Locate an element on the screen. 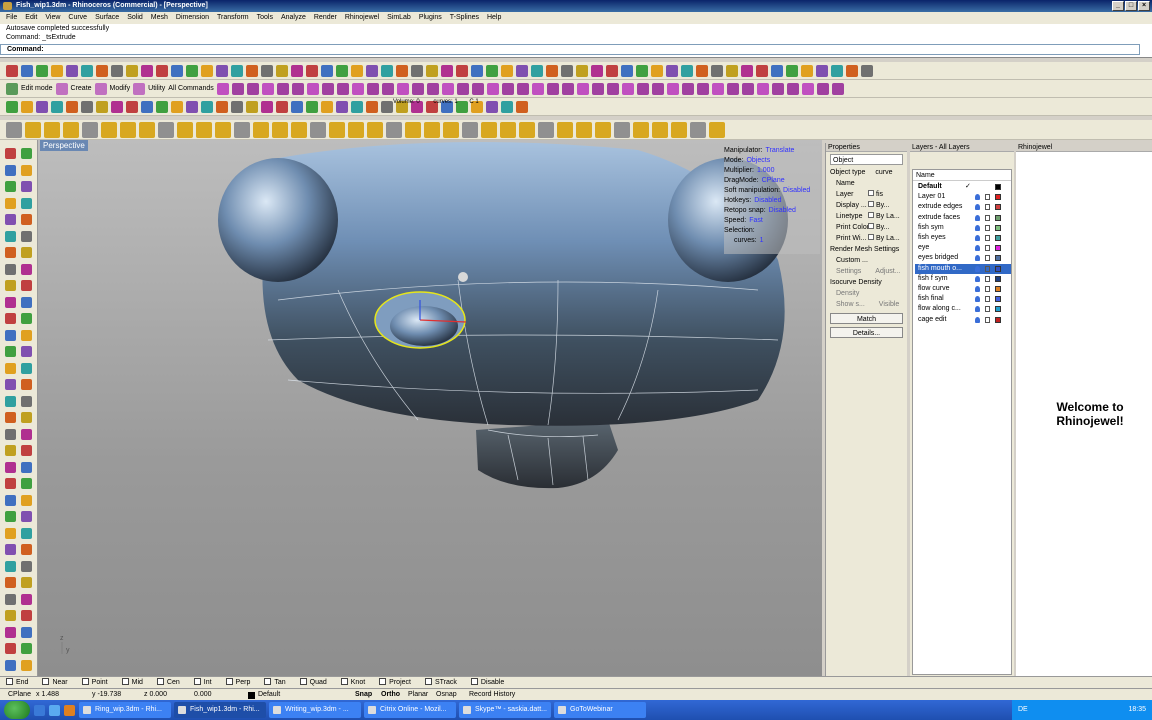 This screenshot has width=1152, height=720. property-row: Layer fis is located at coordinates (866, 194).